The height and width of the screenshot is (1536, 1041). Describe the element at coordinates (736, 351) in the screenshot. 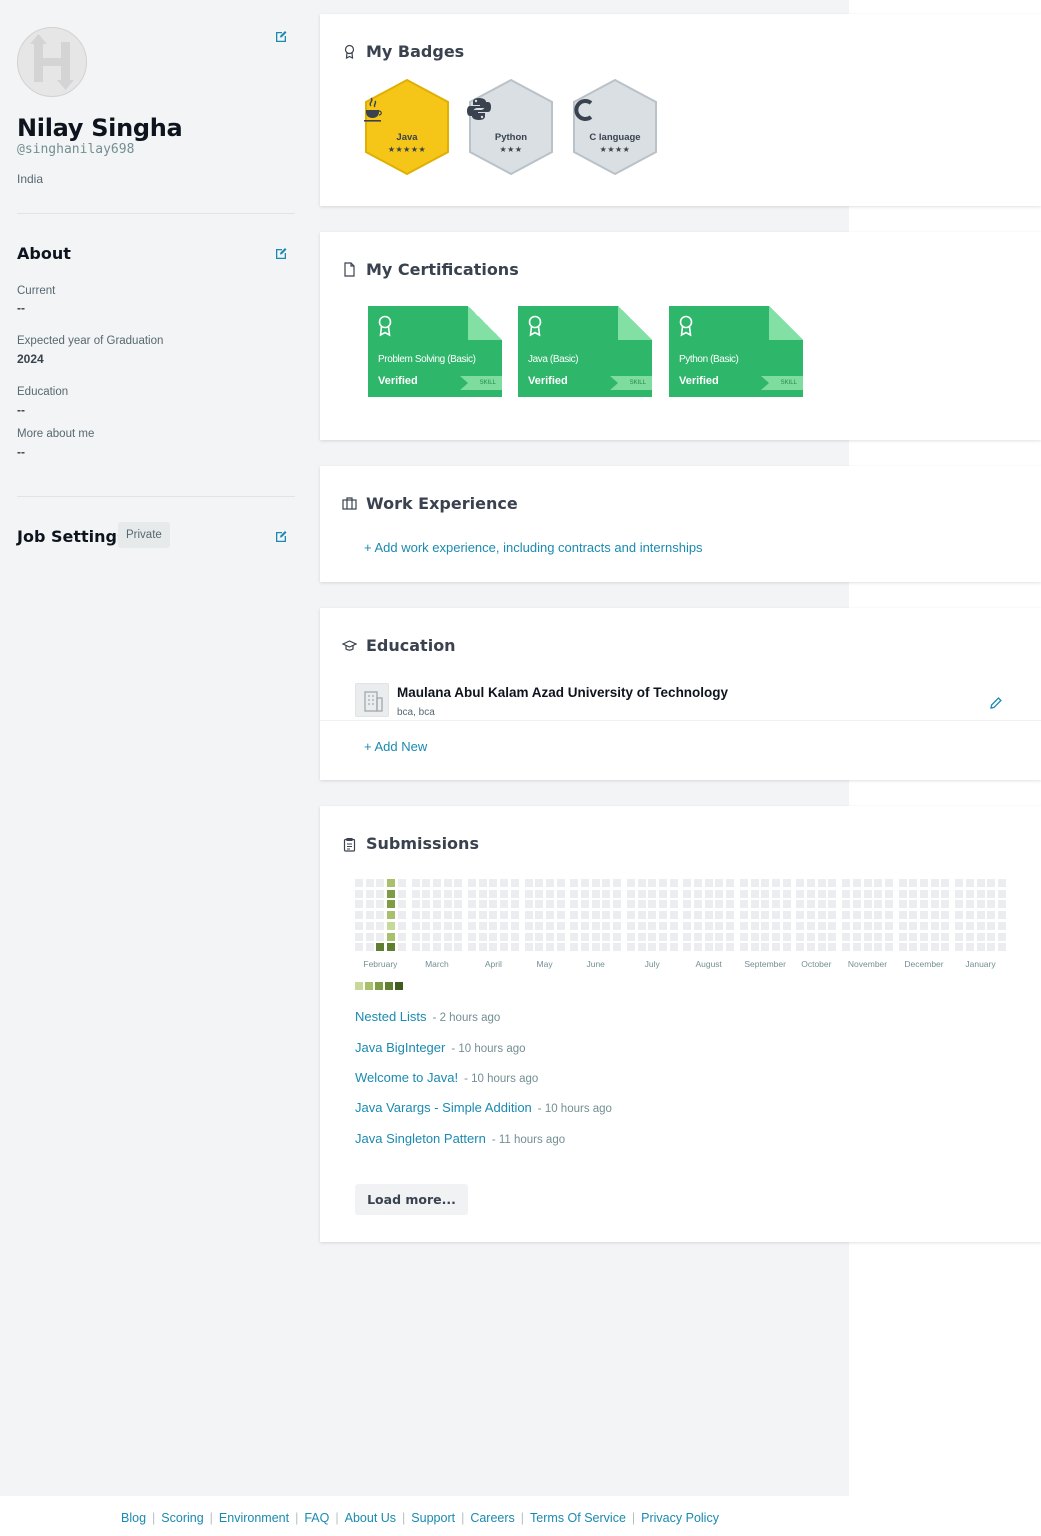

I see `certificate-python: Python (Basic) Verified SKILL` at that location.